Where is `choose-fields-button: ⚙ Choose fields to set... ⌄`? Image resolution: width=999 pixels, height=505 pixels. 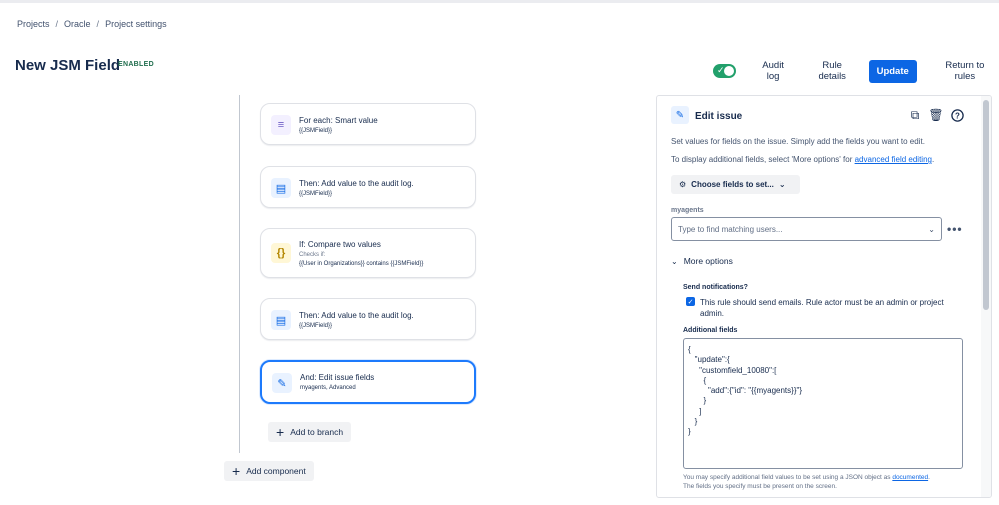
choose-fields-button: ⚙ Choose fields to set... ⌄ is located at coordinates (735, 184).